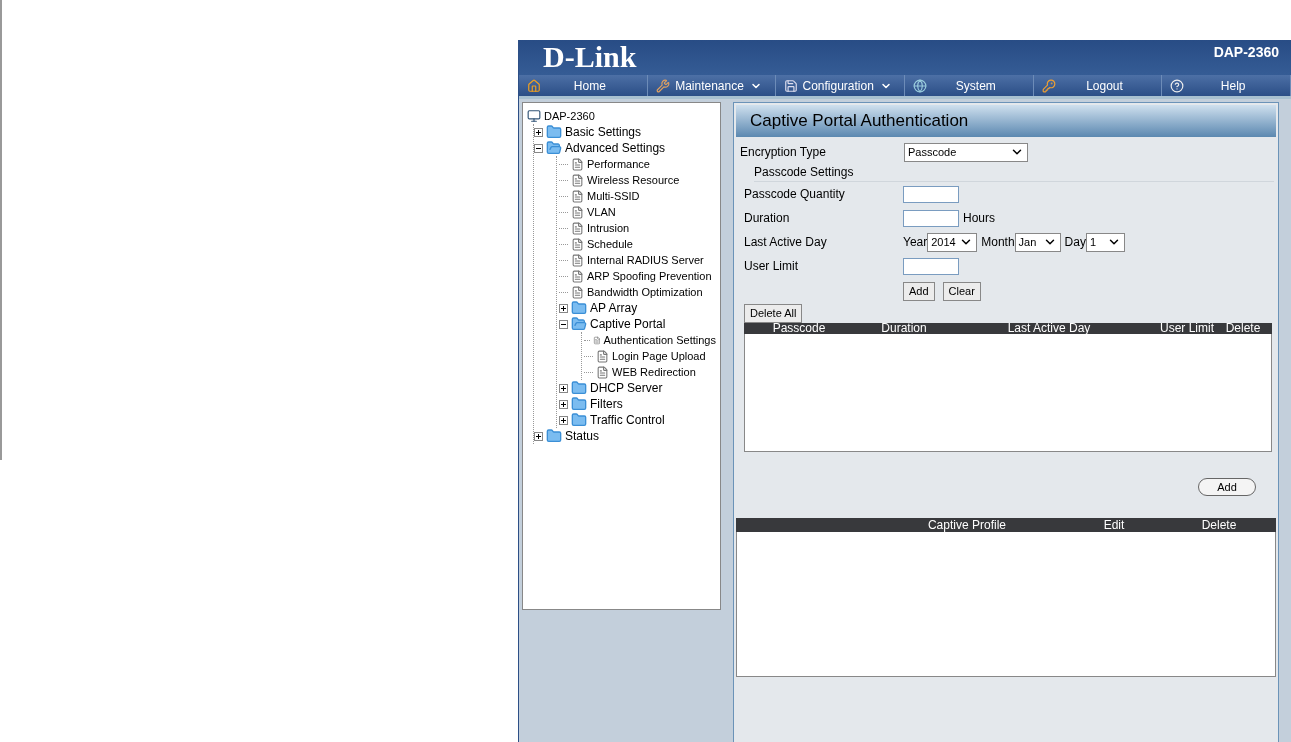 Image resolution: width=1291 pixels, height=742 pixels. What do you see at coordinates (712, 85) in the screenshot?
I see `nav-menu-item: Maintenance` at bounding box center [712, 85].